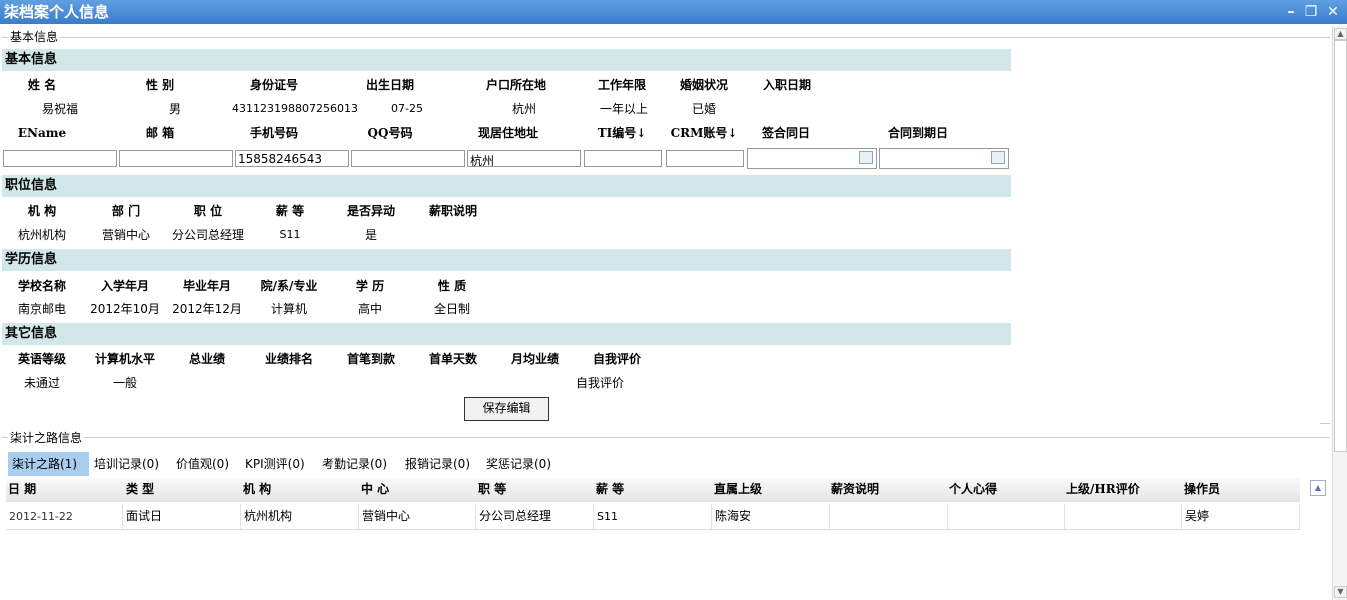  I want to click on contract-end-date-input, so click(944, 158).